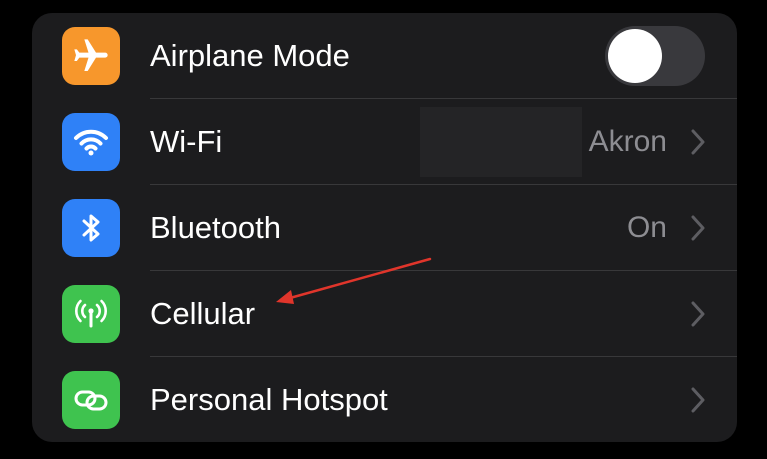  I want to click on link-icon, so click(91, 400).